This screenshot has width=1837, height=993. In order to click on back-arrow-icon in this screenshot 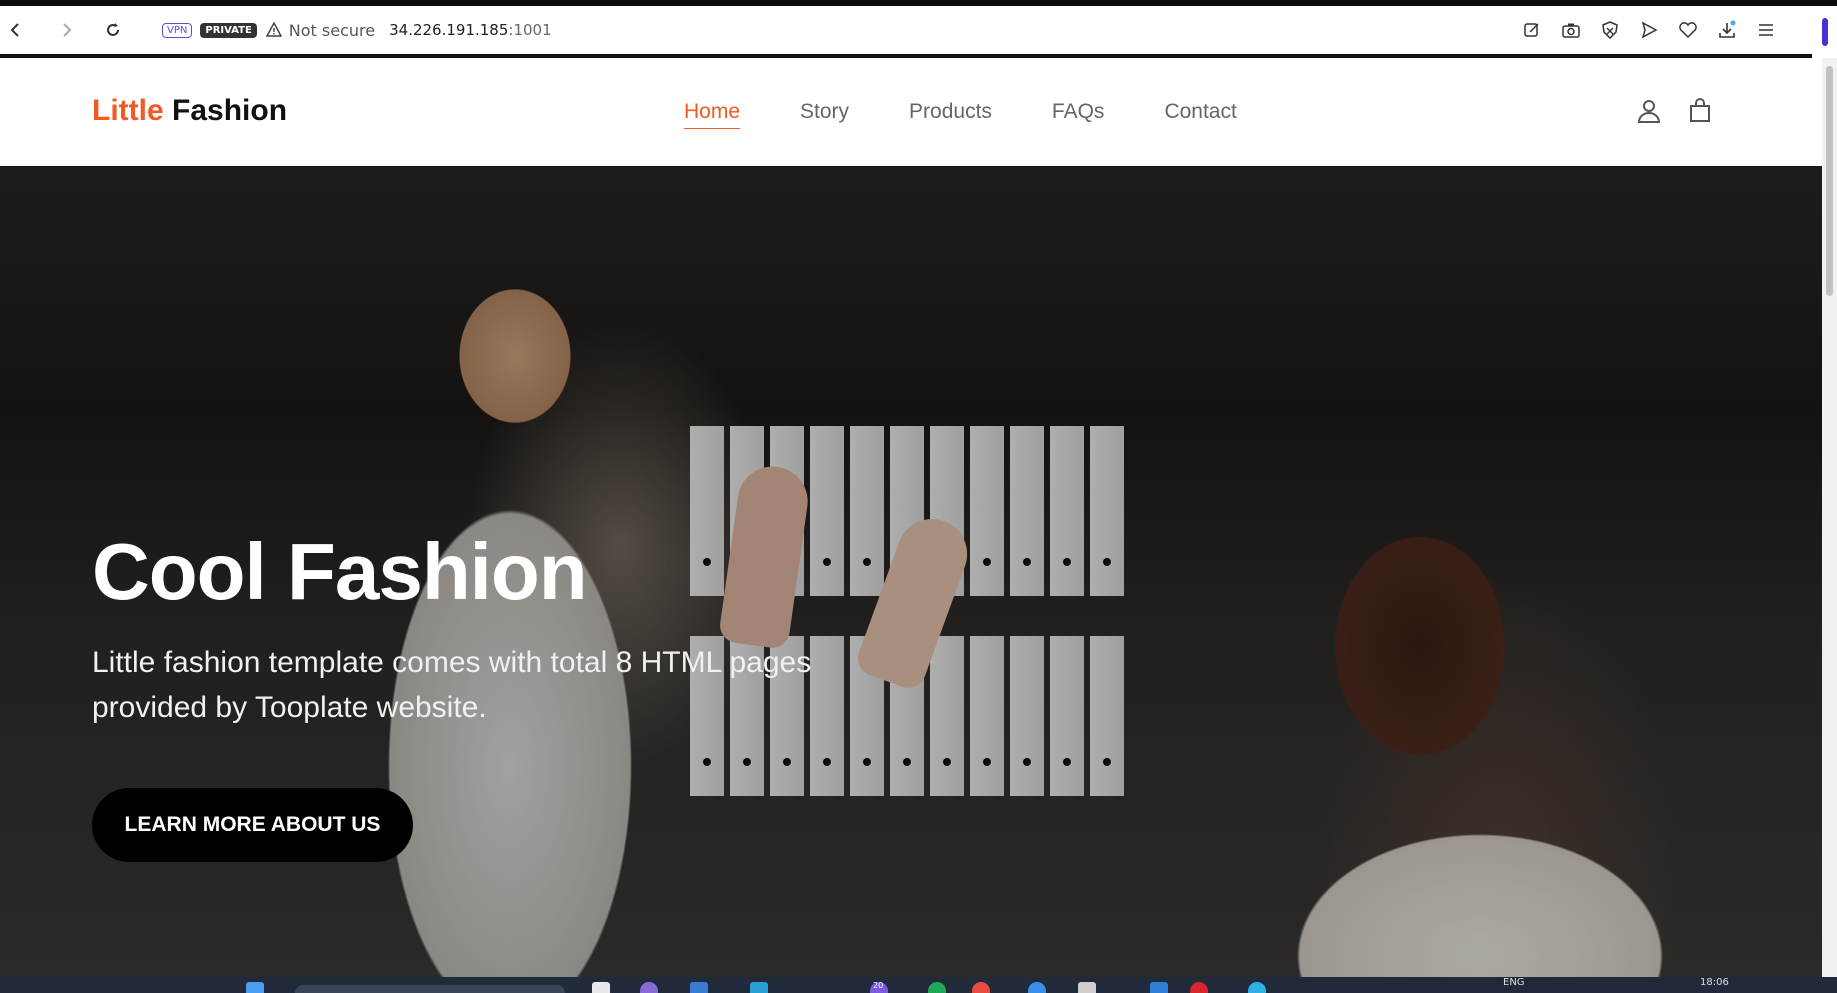, I will do `click(15, 30)`.